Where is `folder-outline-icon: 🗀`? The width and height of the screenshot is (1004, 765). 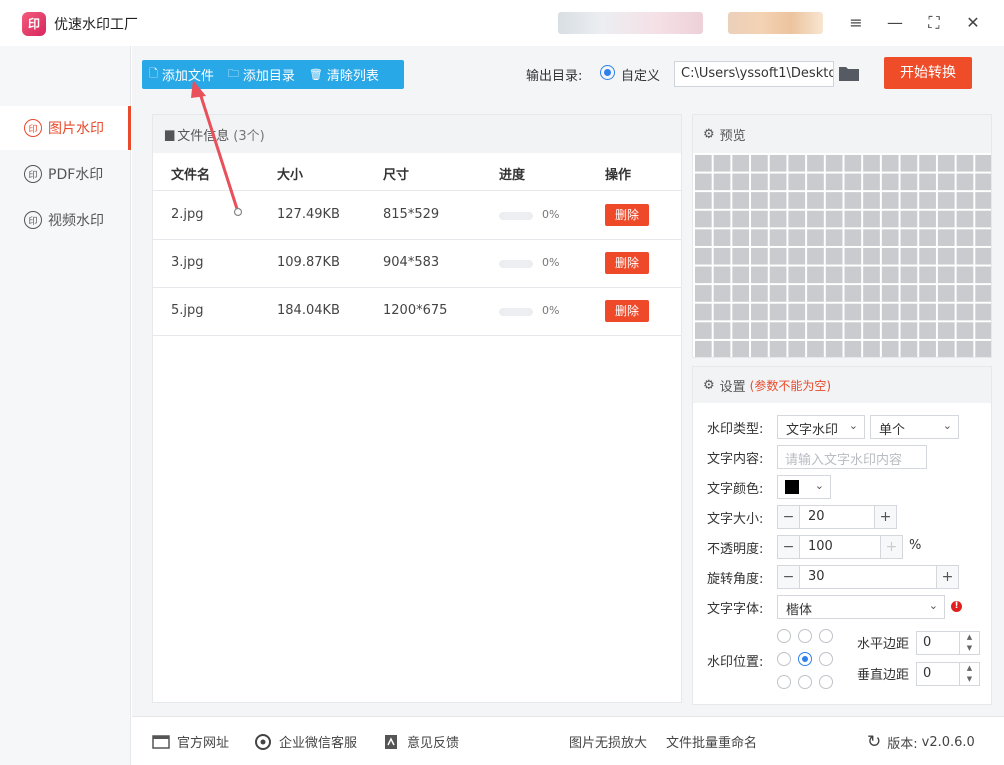
folder-outline-icon: 🗀 is located at coordinates (233, 73).